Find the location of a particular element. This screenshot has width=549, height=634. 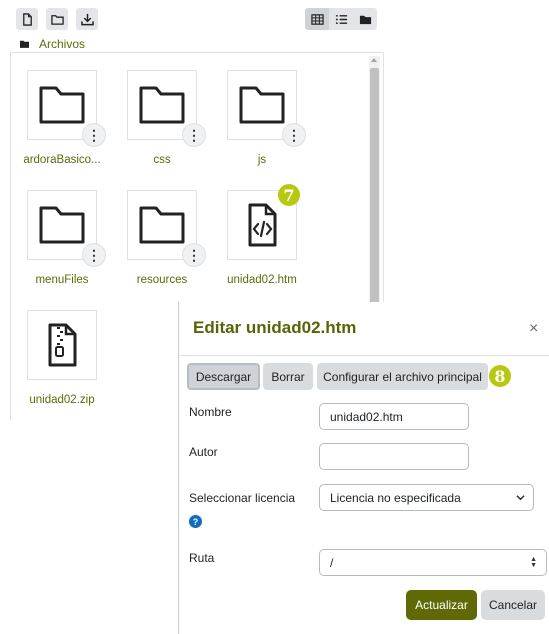

download-file-button: Descargar is located at coordinates (223, 376).